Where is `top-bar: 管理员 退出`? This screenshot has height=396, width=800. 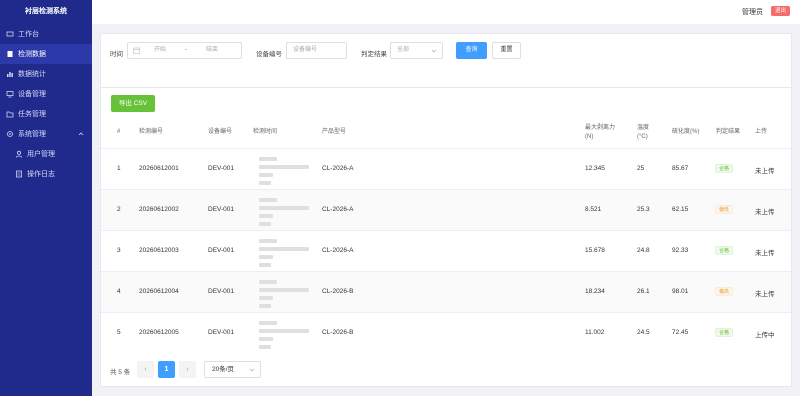 top-bar: 管理员 退出 is located at coordinates (446, 12).